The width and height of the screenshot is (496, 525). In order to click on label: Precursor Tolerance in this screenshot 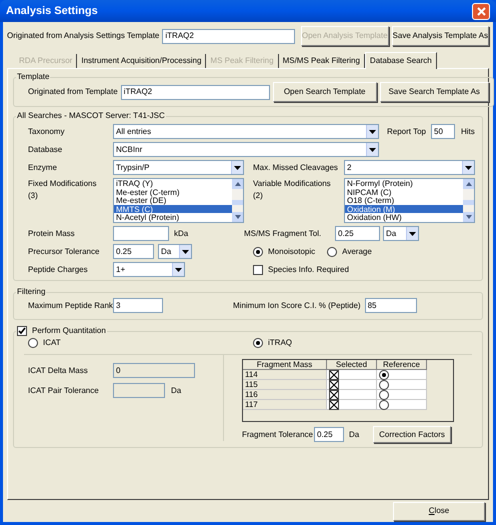, I will do `click(64, 252)`.